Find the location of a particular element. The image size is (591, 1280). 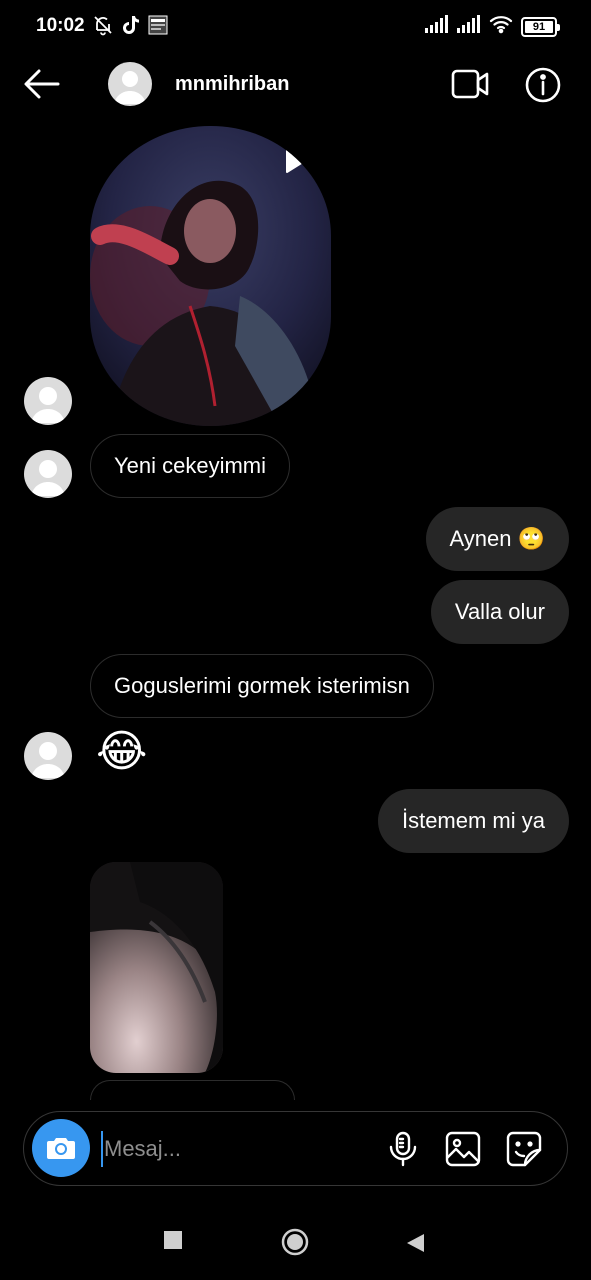

image-message is located at coordinates (156, 967).